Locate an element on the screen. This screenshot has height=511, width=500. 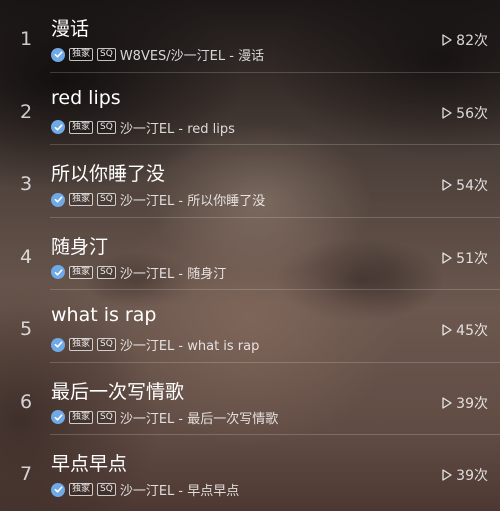
track-meta: 独家 SQ W8VES/沙一汀EL - 漫话 is located at coordinates (157, 54).